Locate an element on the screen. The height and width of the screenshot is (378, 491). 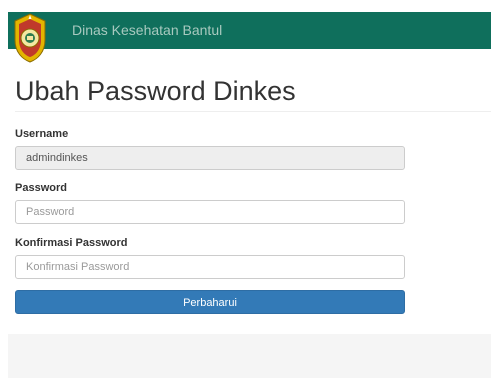
password-field is located at coordinates (210, 212).